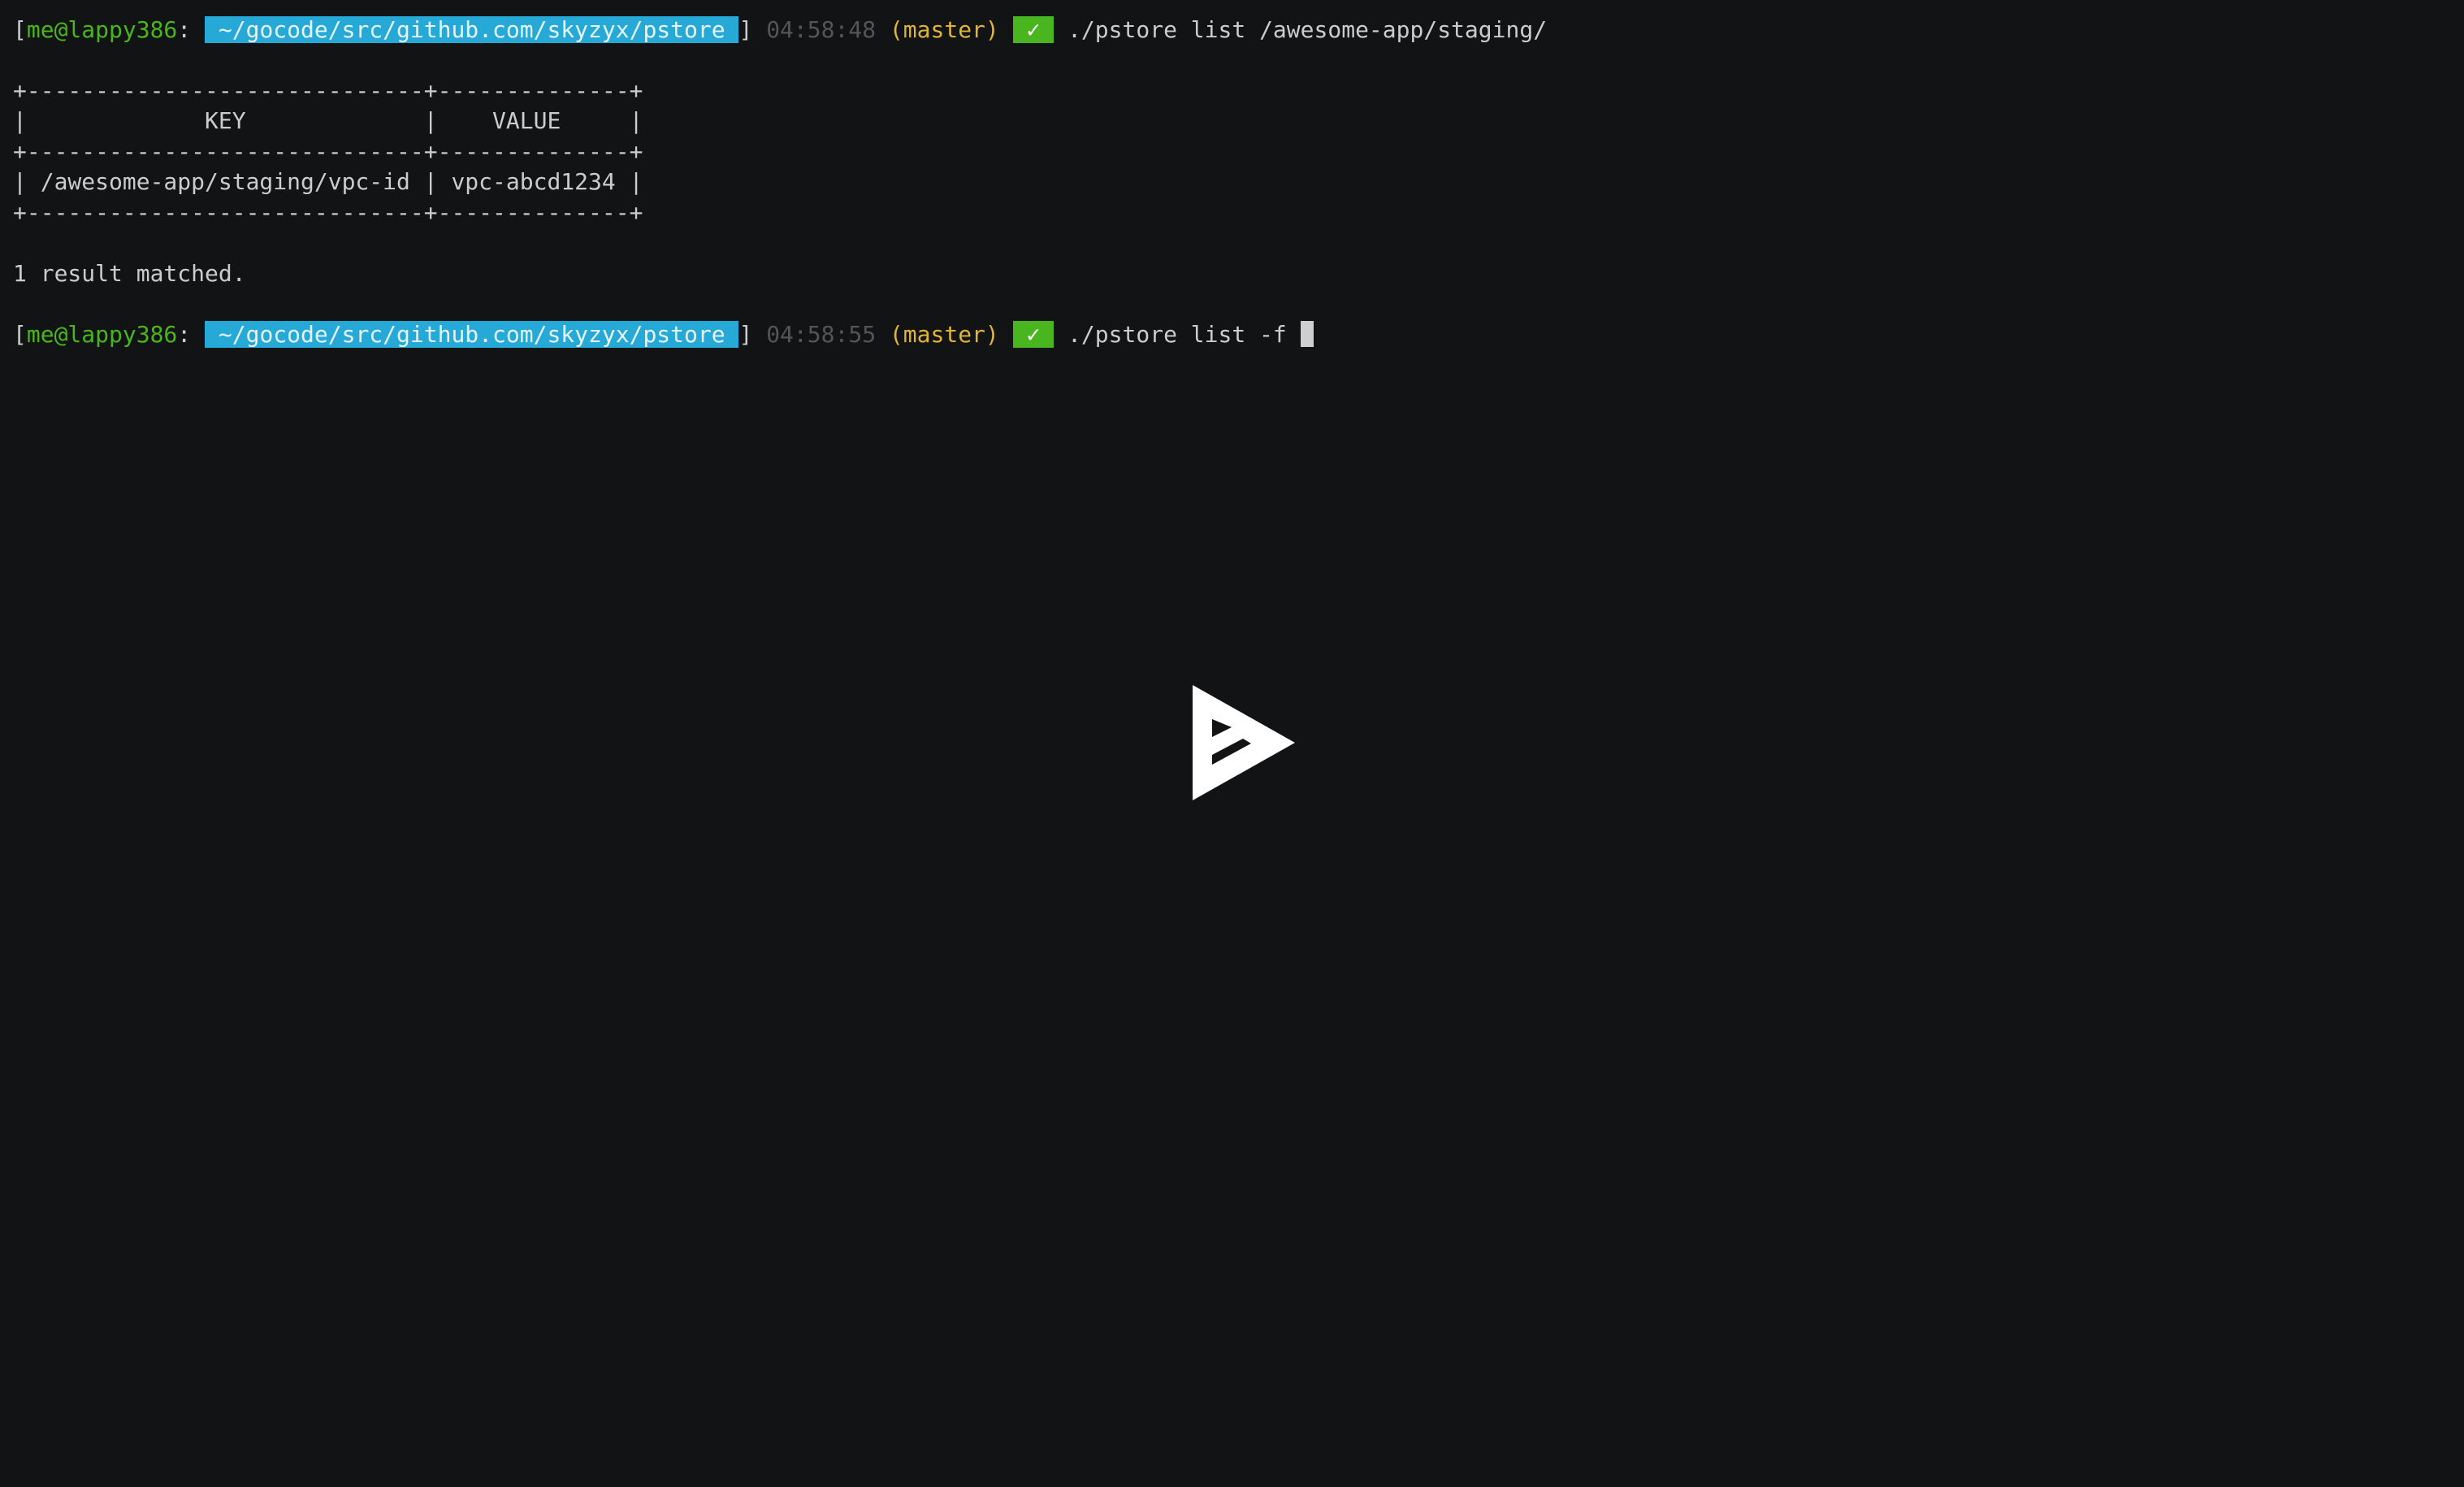 The height and width of the screenshot is (1487, 2464). What do you see at coordinates (129, 274) in the screenshot?
I see `result-summary: 1 result matched.` at bounding box center [129, 274].